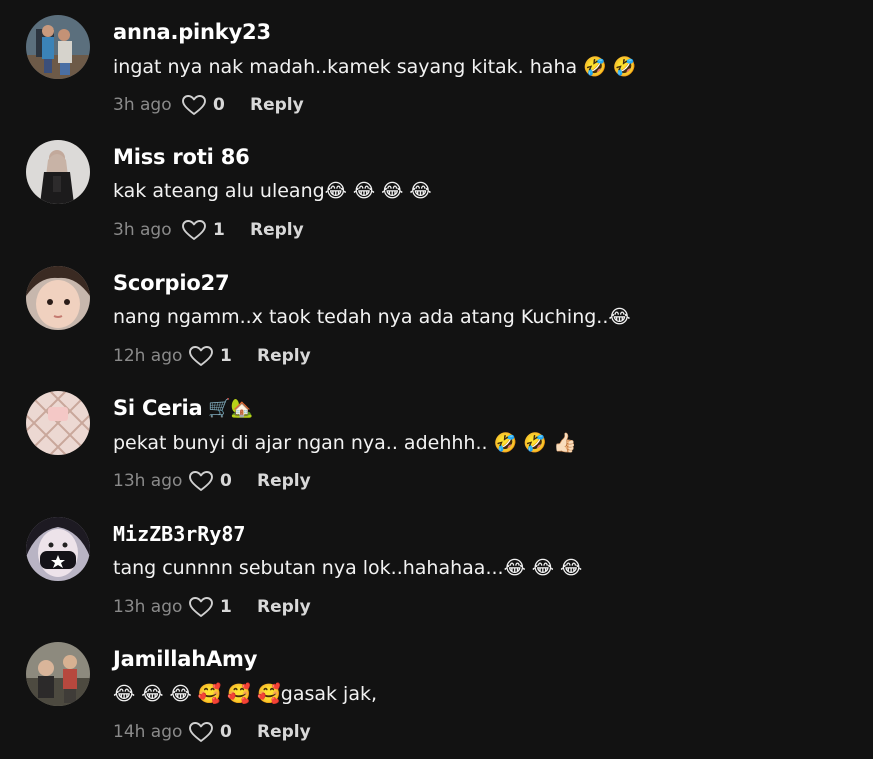  I want to click on comment-meta: 12h ago 1 Reply, so click(212, 356).